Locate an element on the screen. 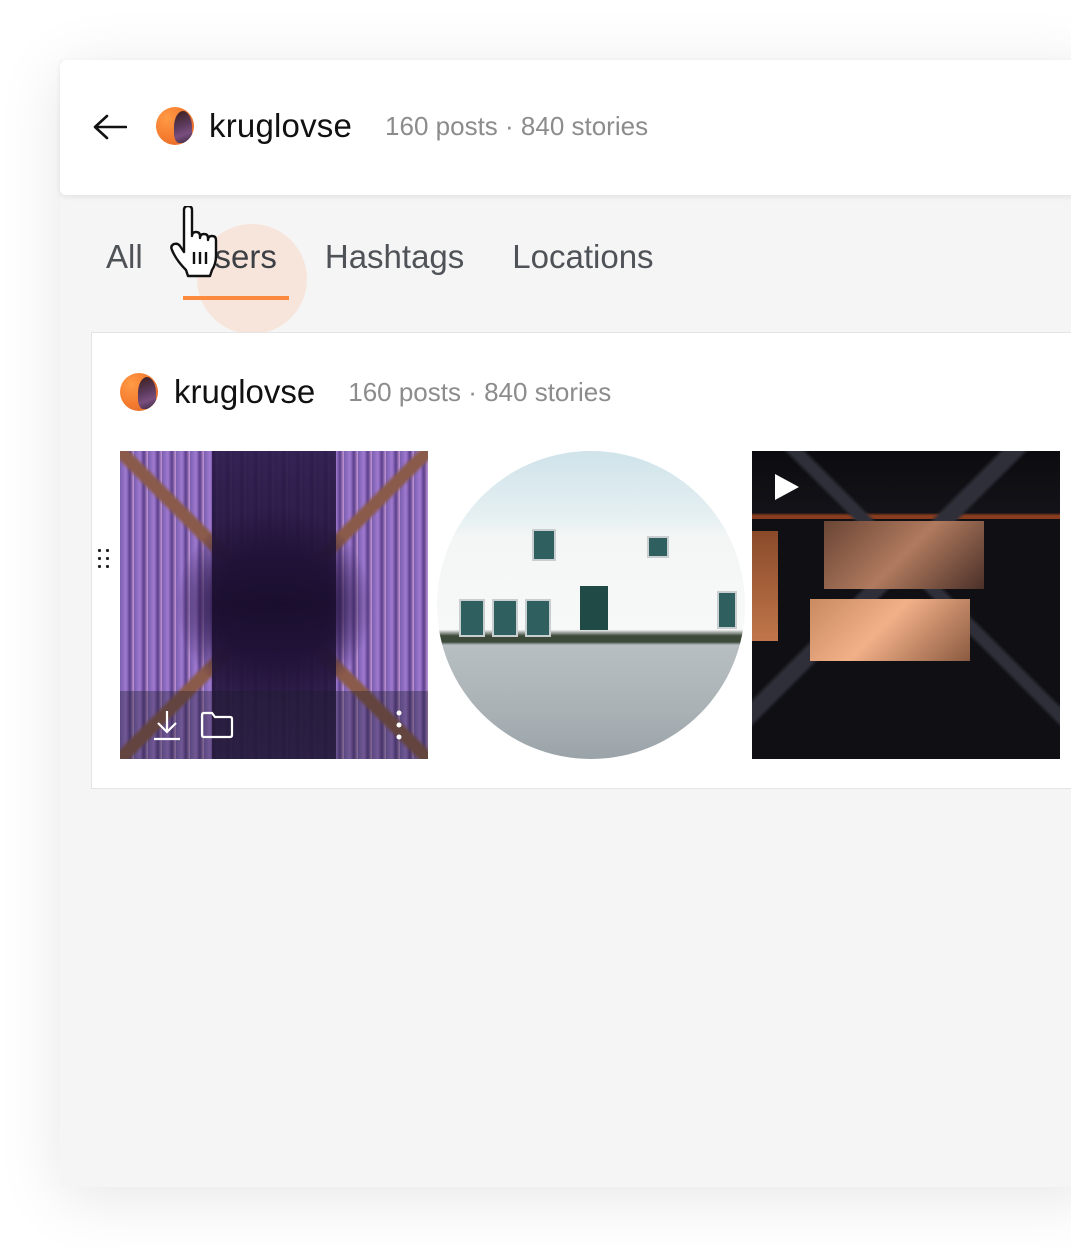  back-button is located at coordinates (110, 127).